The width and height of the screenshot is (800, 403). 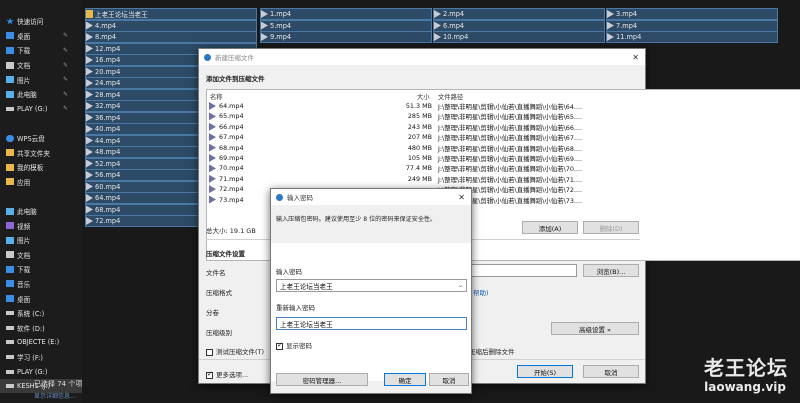 What do you see at coordinates (231, 137) in the screenshot?
I see `file-list-name: 67.mp4` at bounding box center [231, 137].